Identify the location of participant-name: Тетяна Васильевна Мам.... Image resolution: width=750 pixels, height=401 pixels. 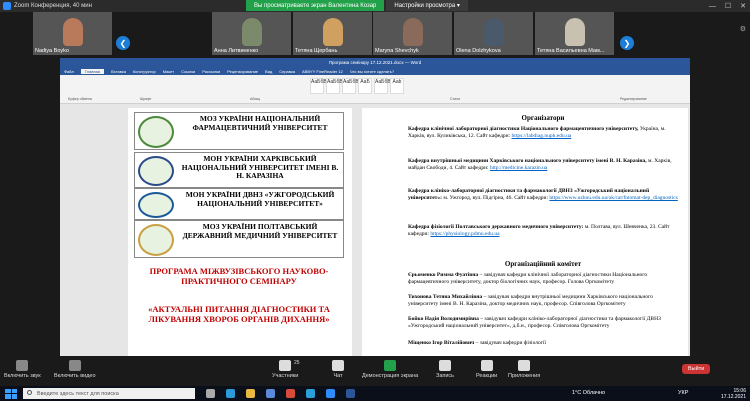
(571, 51).